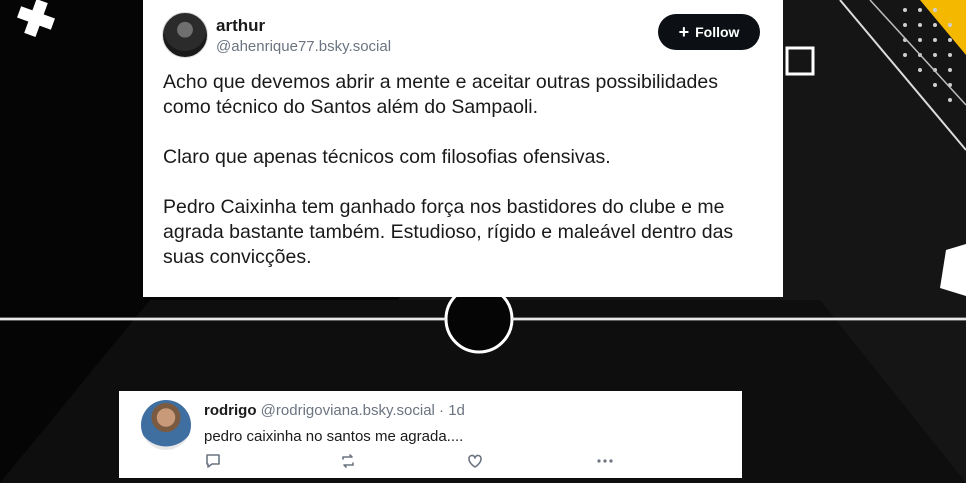 The image size is (966, 483). I want to click on heart-icon, so click(475, 464).